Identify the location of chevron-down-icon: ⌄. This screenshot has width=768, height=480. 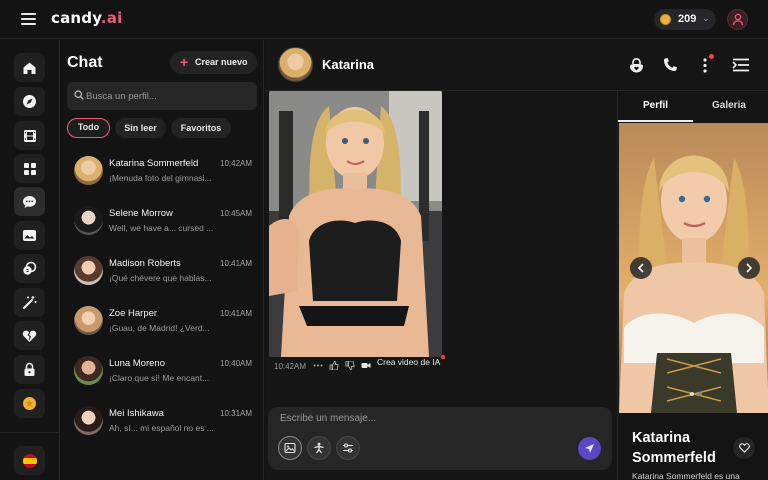
(706, 18).